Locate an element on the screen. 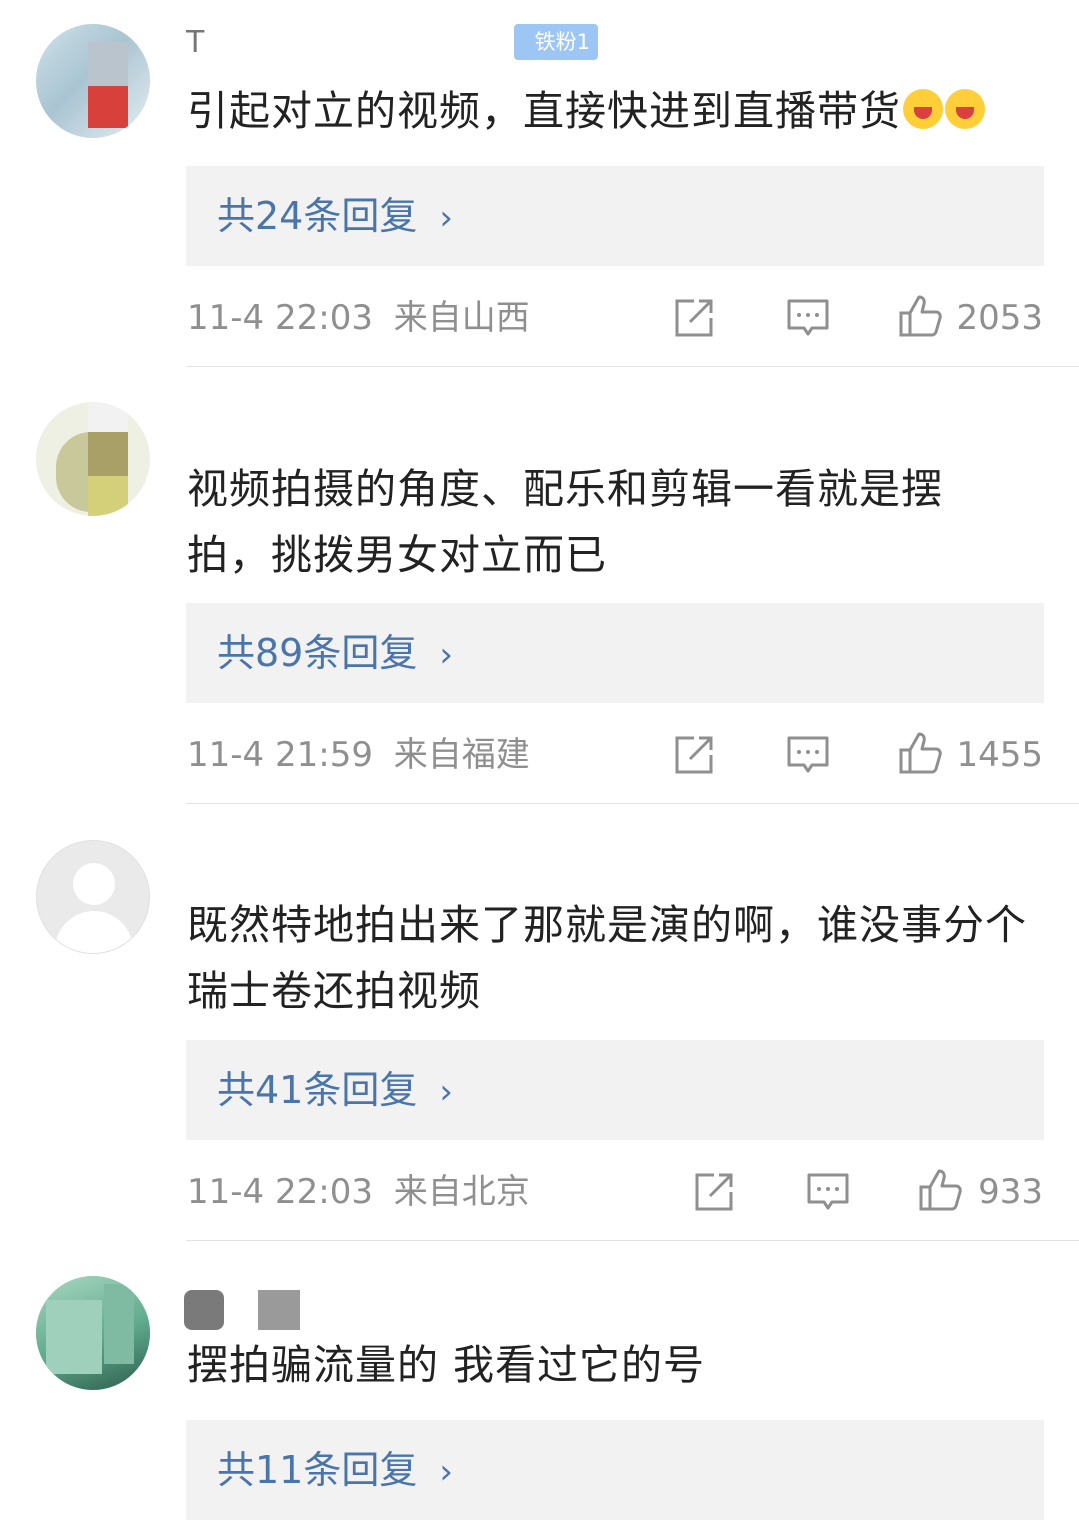 This screenshot has height=1522, width=1079. like-count: 2053 is located at coordinates (999, 318).